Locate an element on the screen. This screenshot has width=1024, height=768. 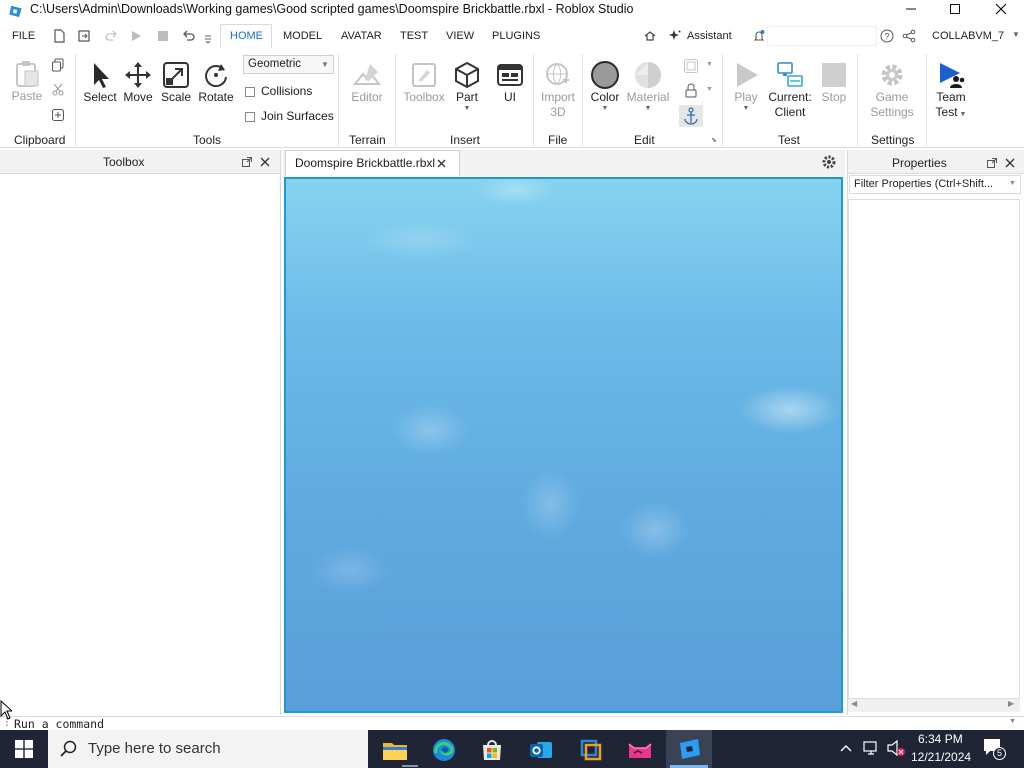
copy-icon is located at coordinates (58, 65).